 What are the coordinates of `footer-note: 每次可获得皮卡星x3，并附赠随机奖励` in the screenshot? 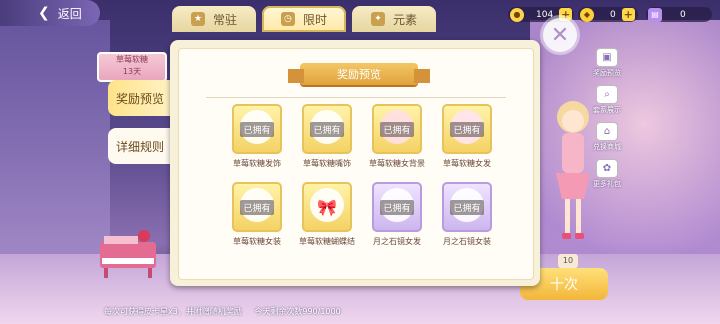 It's located at (173, 311).